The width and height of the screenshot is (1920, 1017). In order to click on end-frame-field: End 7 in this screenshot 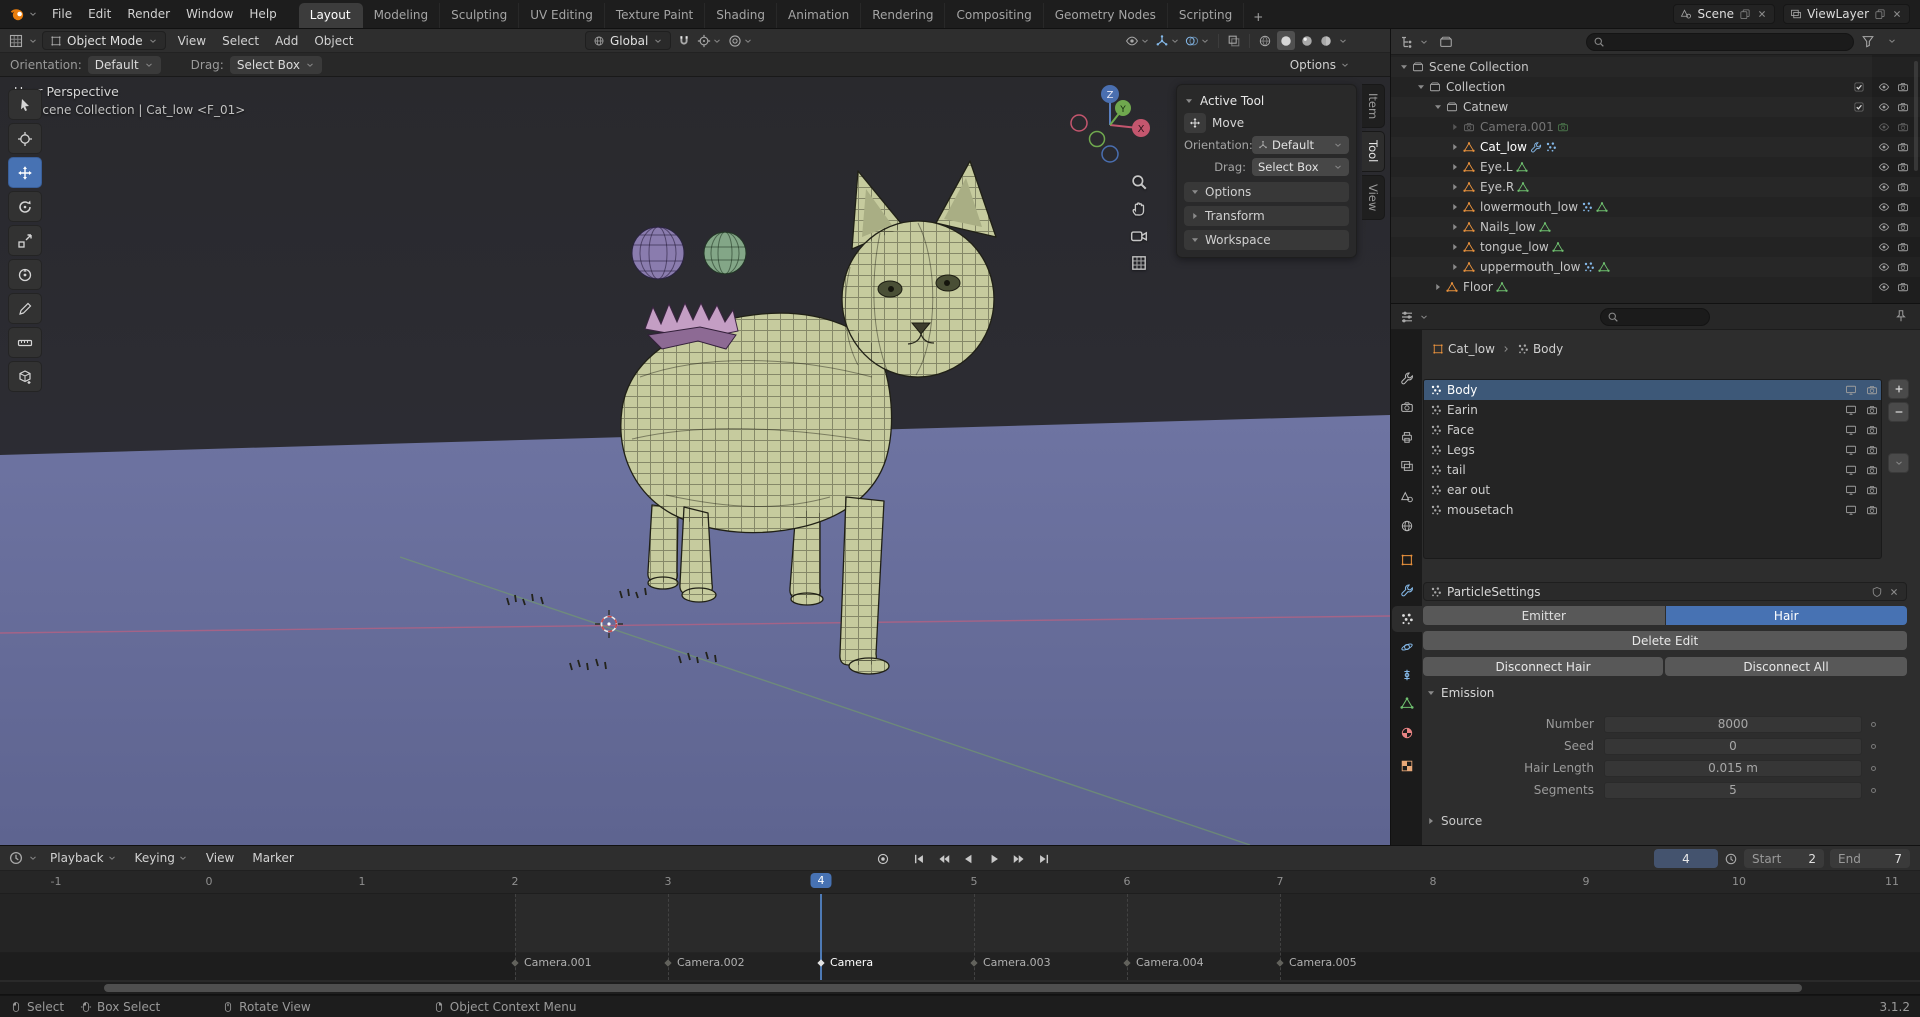, I will do `click(1870, 858)`.